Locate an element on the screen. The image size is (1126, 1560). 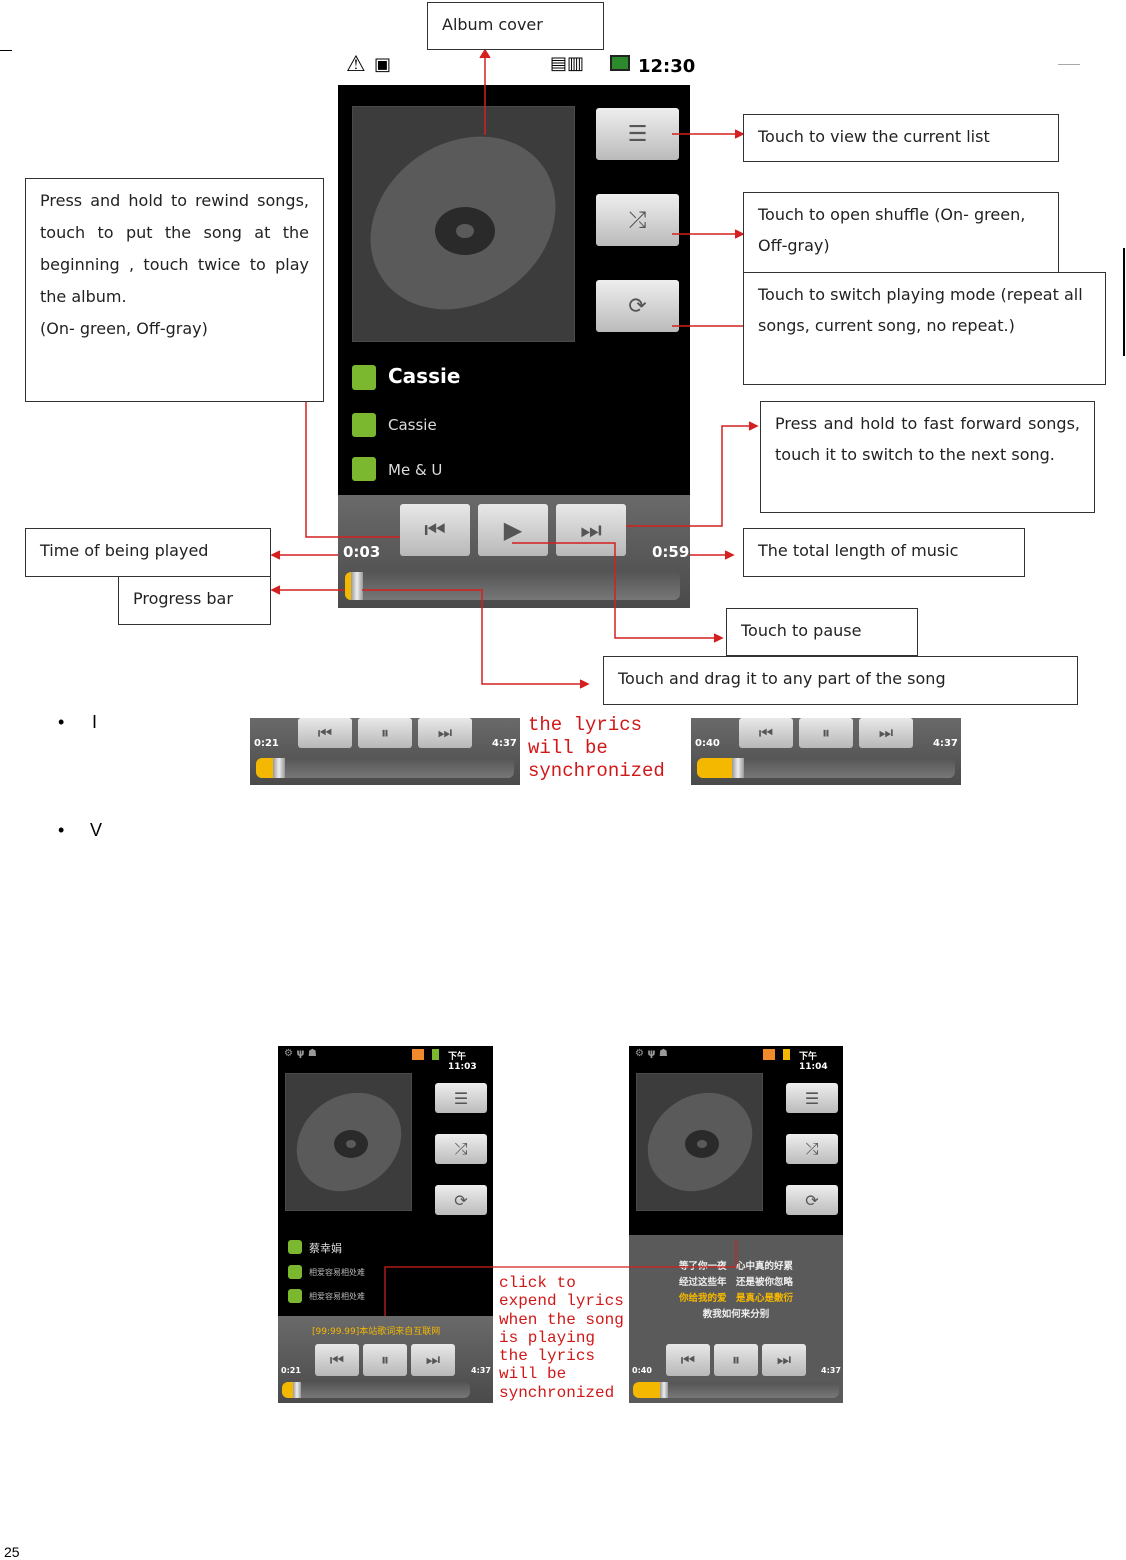
strip-left-controls: ⏮ ⏸ ⏭ 0:21 4:37 is located at coordinates (385, 751).